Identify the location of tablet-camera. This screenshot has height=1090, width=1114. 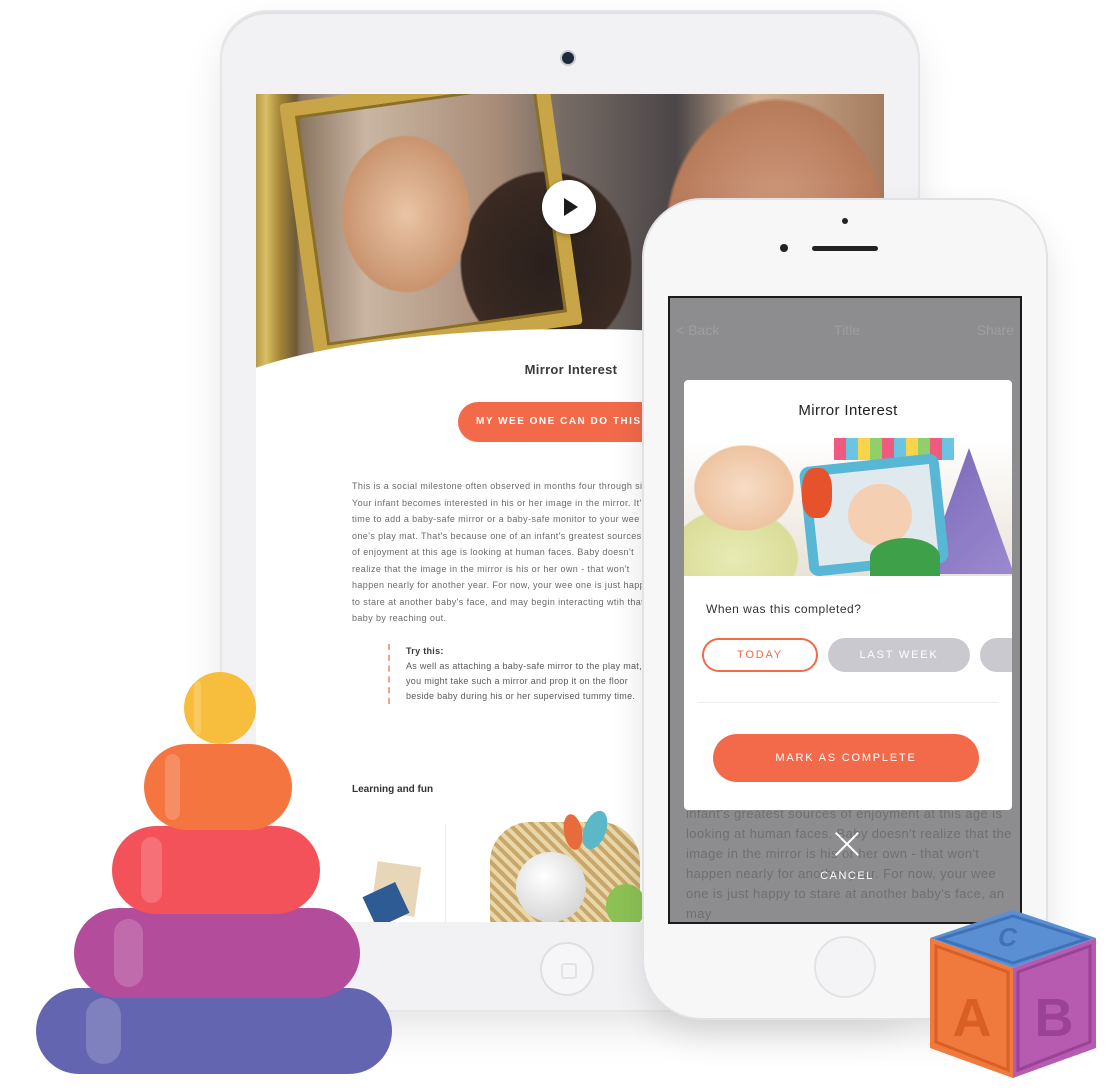
(568, 58).